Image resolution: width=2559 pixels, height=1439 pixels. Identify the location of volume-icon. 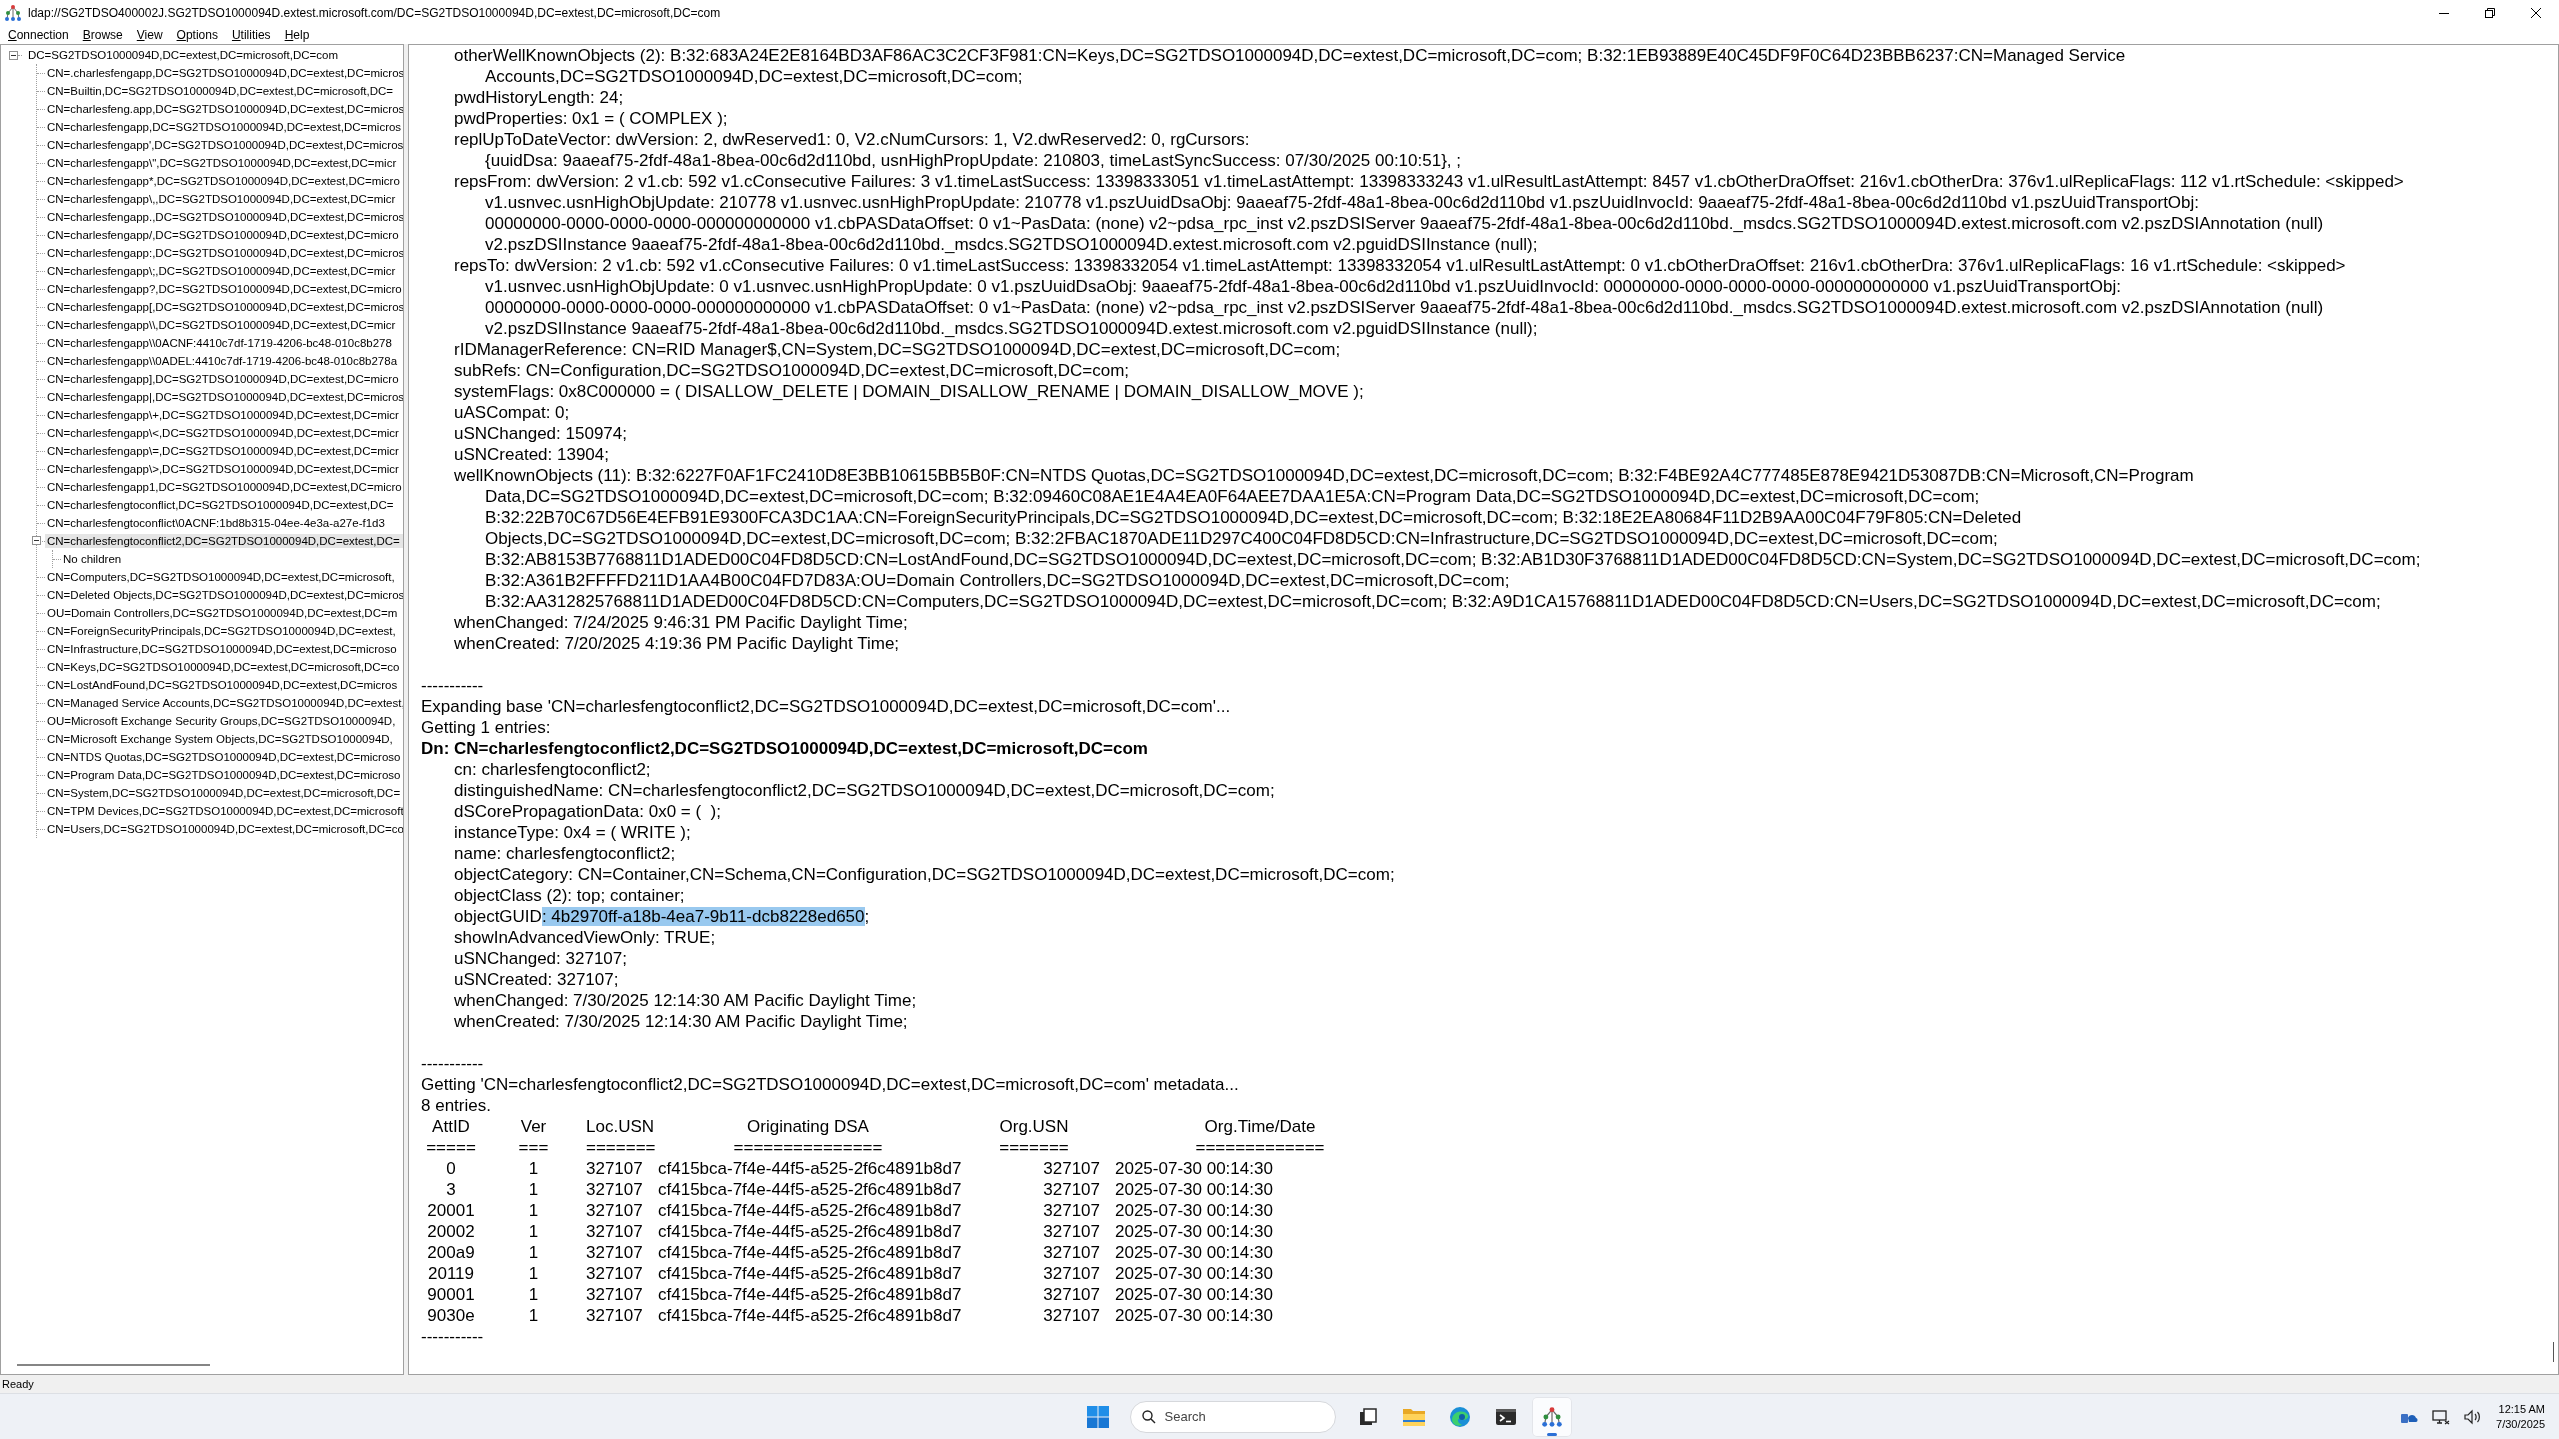
(2473, 1416).